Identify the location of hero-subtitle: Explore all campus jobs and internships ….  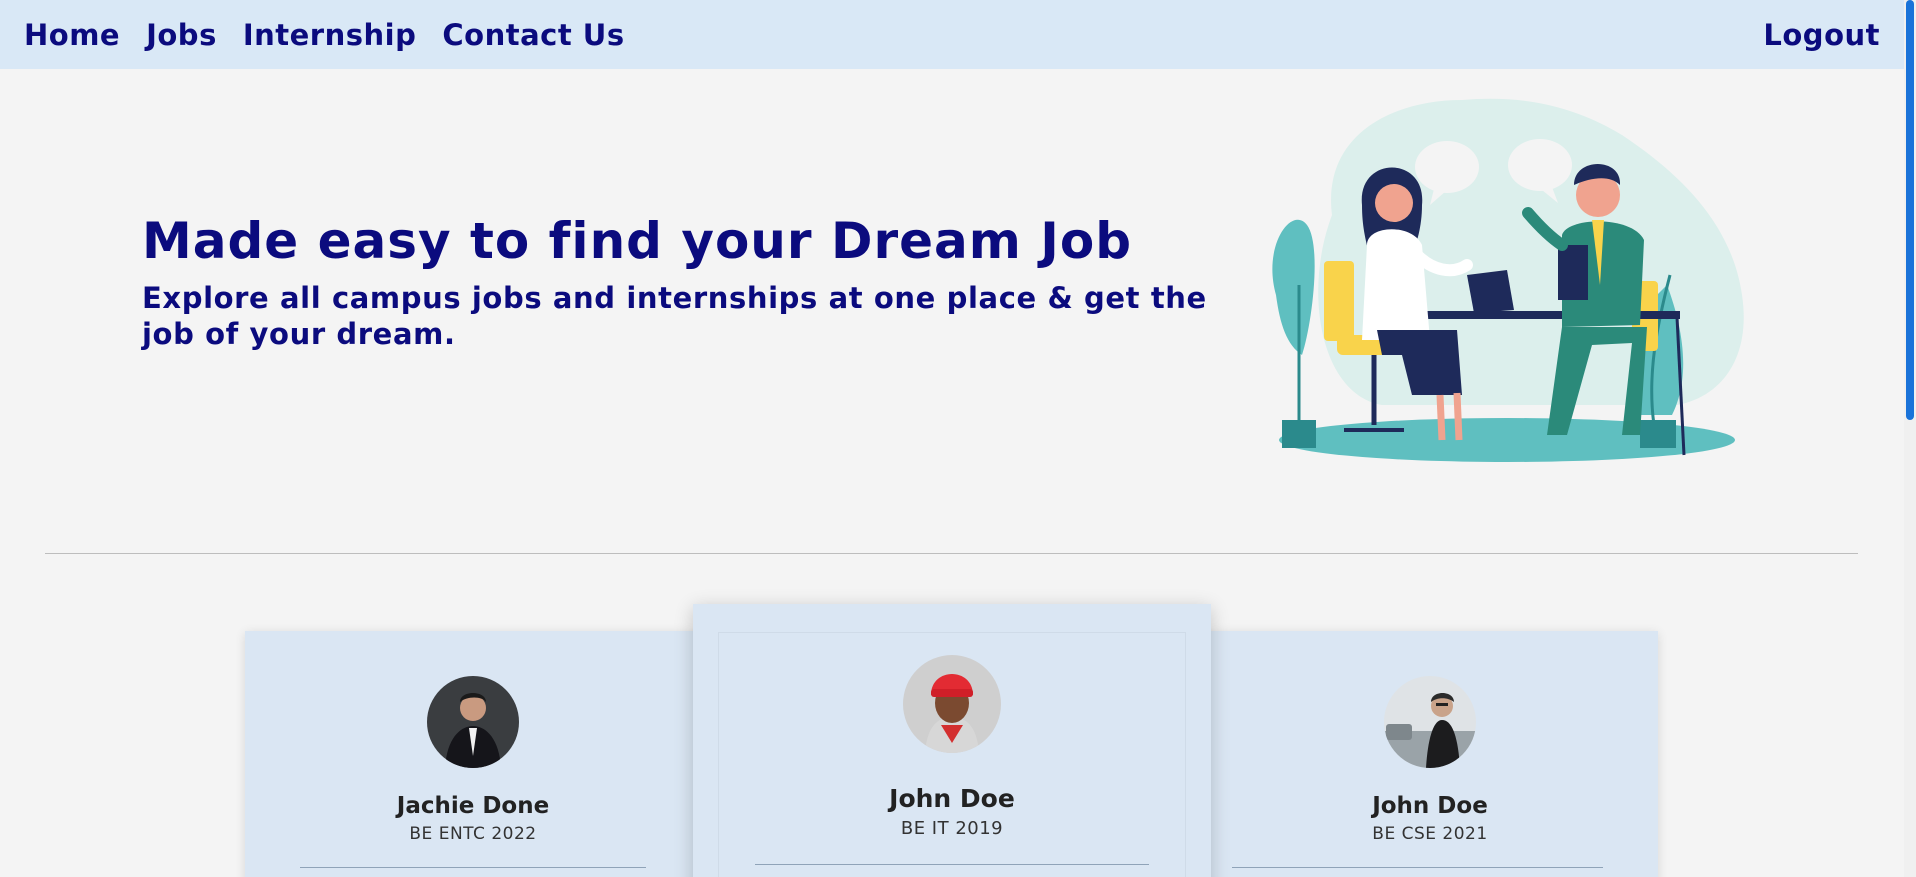
(674, 316).